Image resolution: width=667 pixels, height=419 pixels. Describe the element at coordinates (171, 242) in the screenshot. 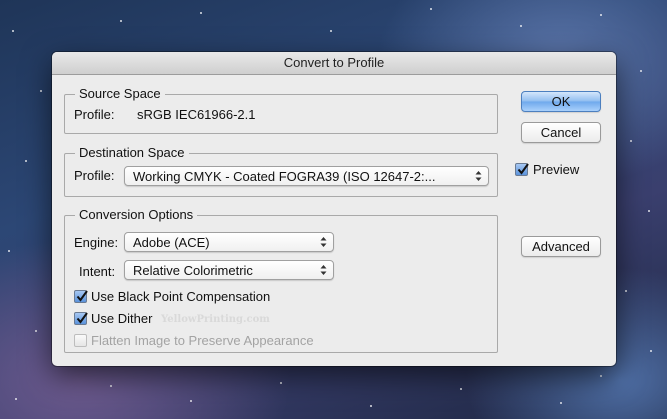

I see `engine-value: Adobe (ACE)` at that location.